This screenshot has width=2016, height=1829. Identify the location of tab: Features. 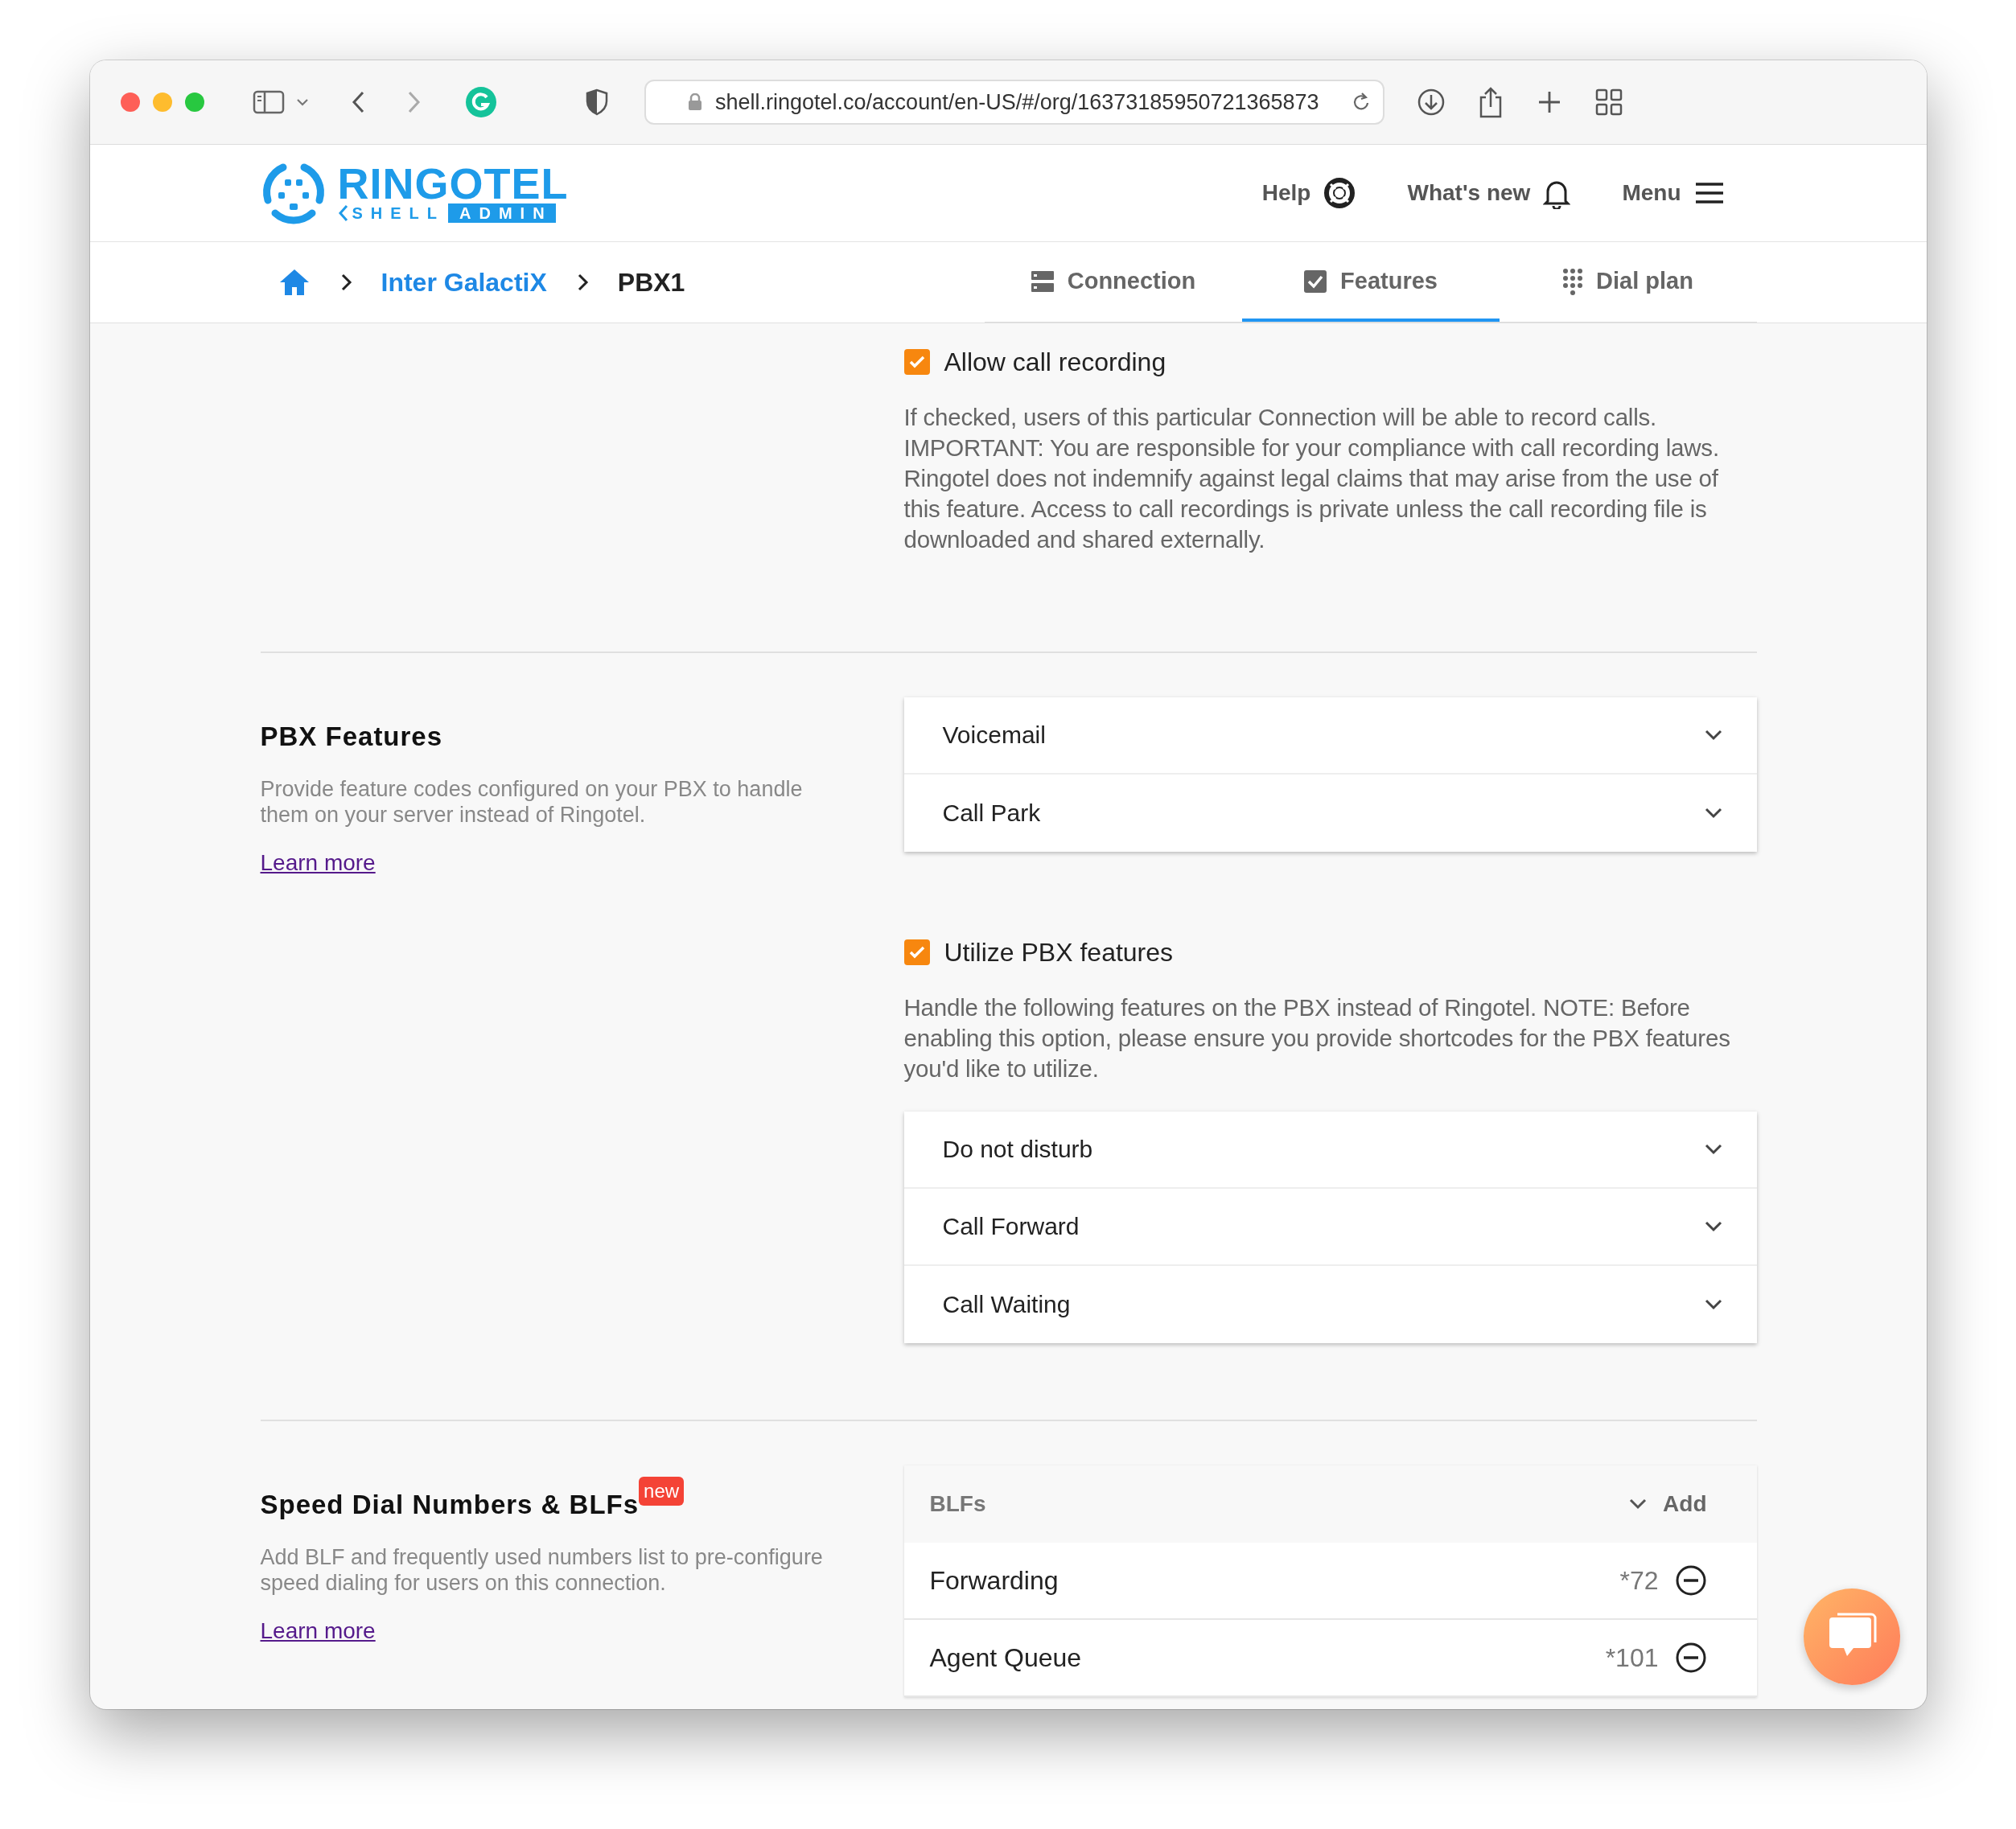
(1370, 283).